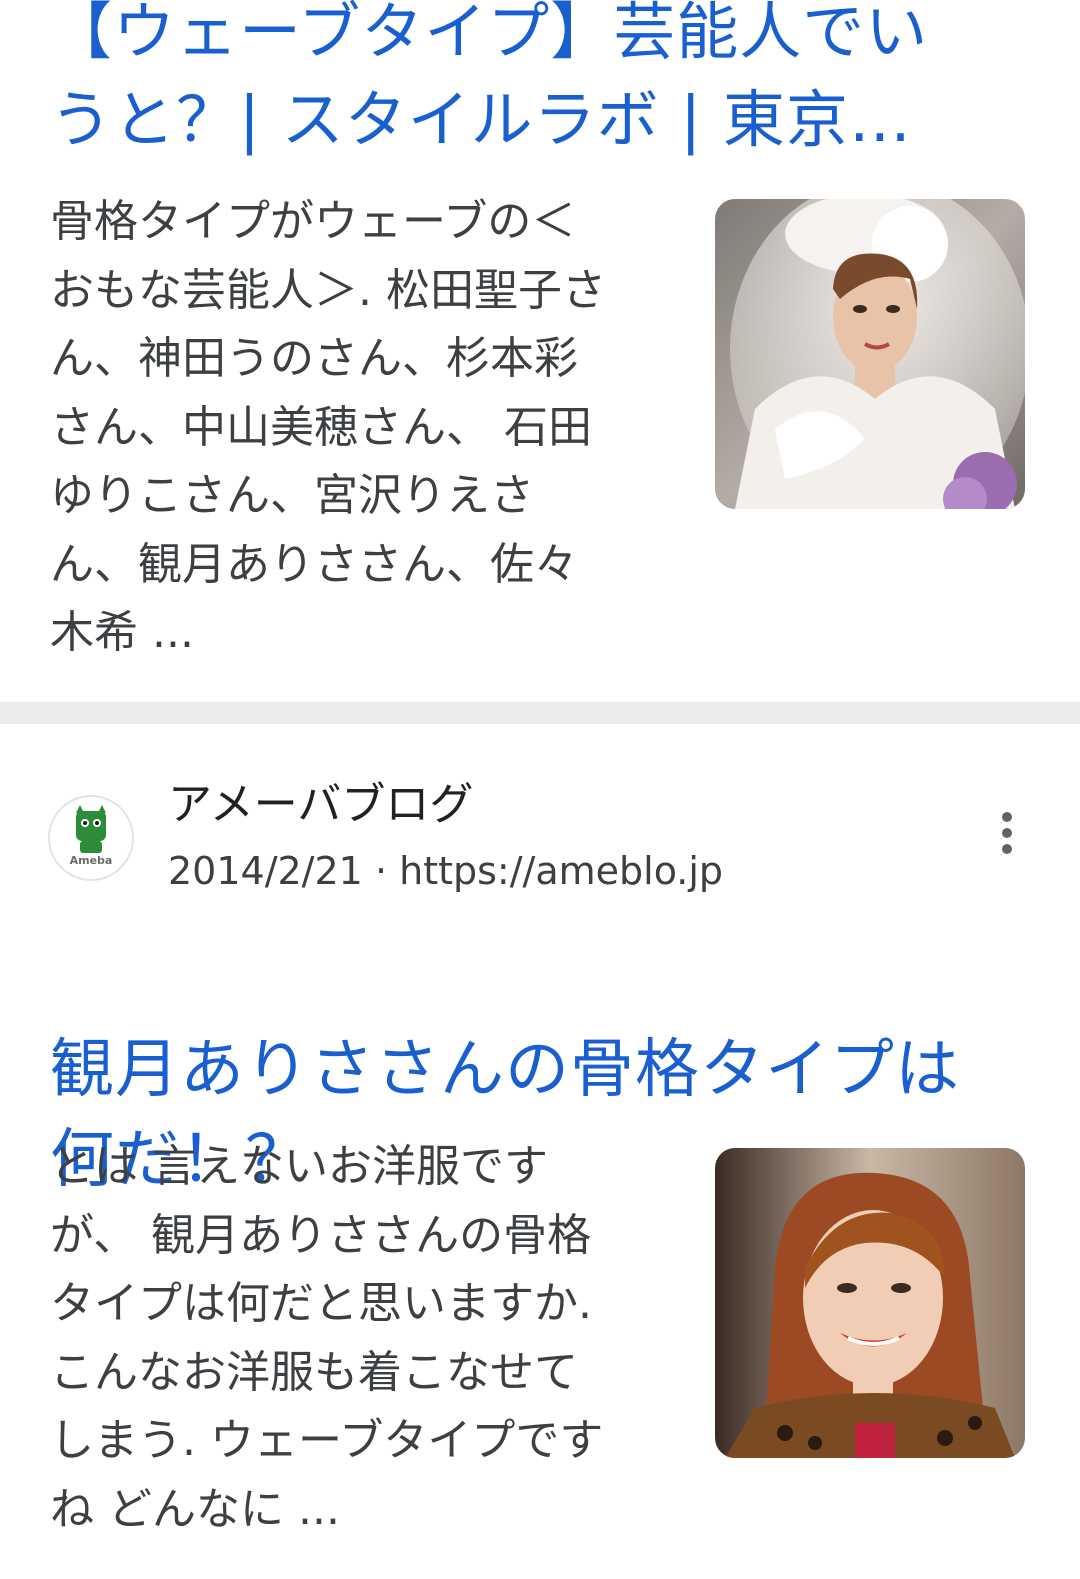  Describe the element at coordinates (320, 805) in the screenshot. I see `result-2-site-name: アメーバブログ` at that location.